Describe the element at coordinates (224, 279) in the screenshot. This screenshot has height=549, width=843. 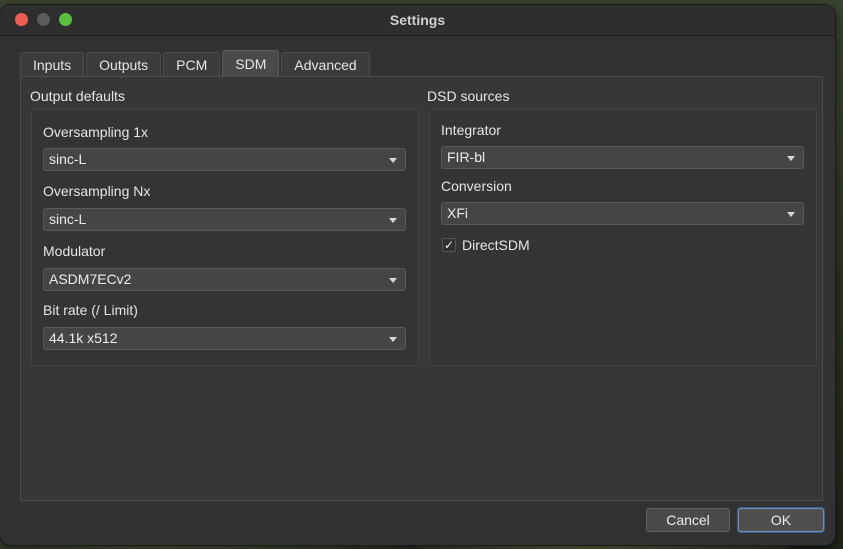
I see `modulator-select: ASDM7ECv2` at that location.